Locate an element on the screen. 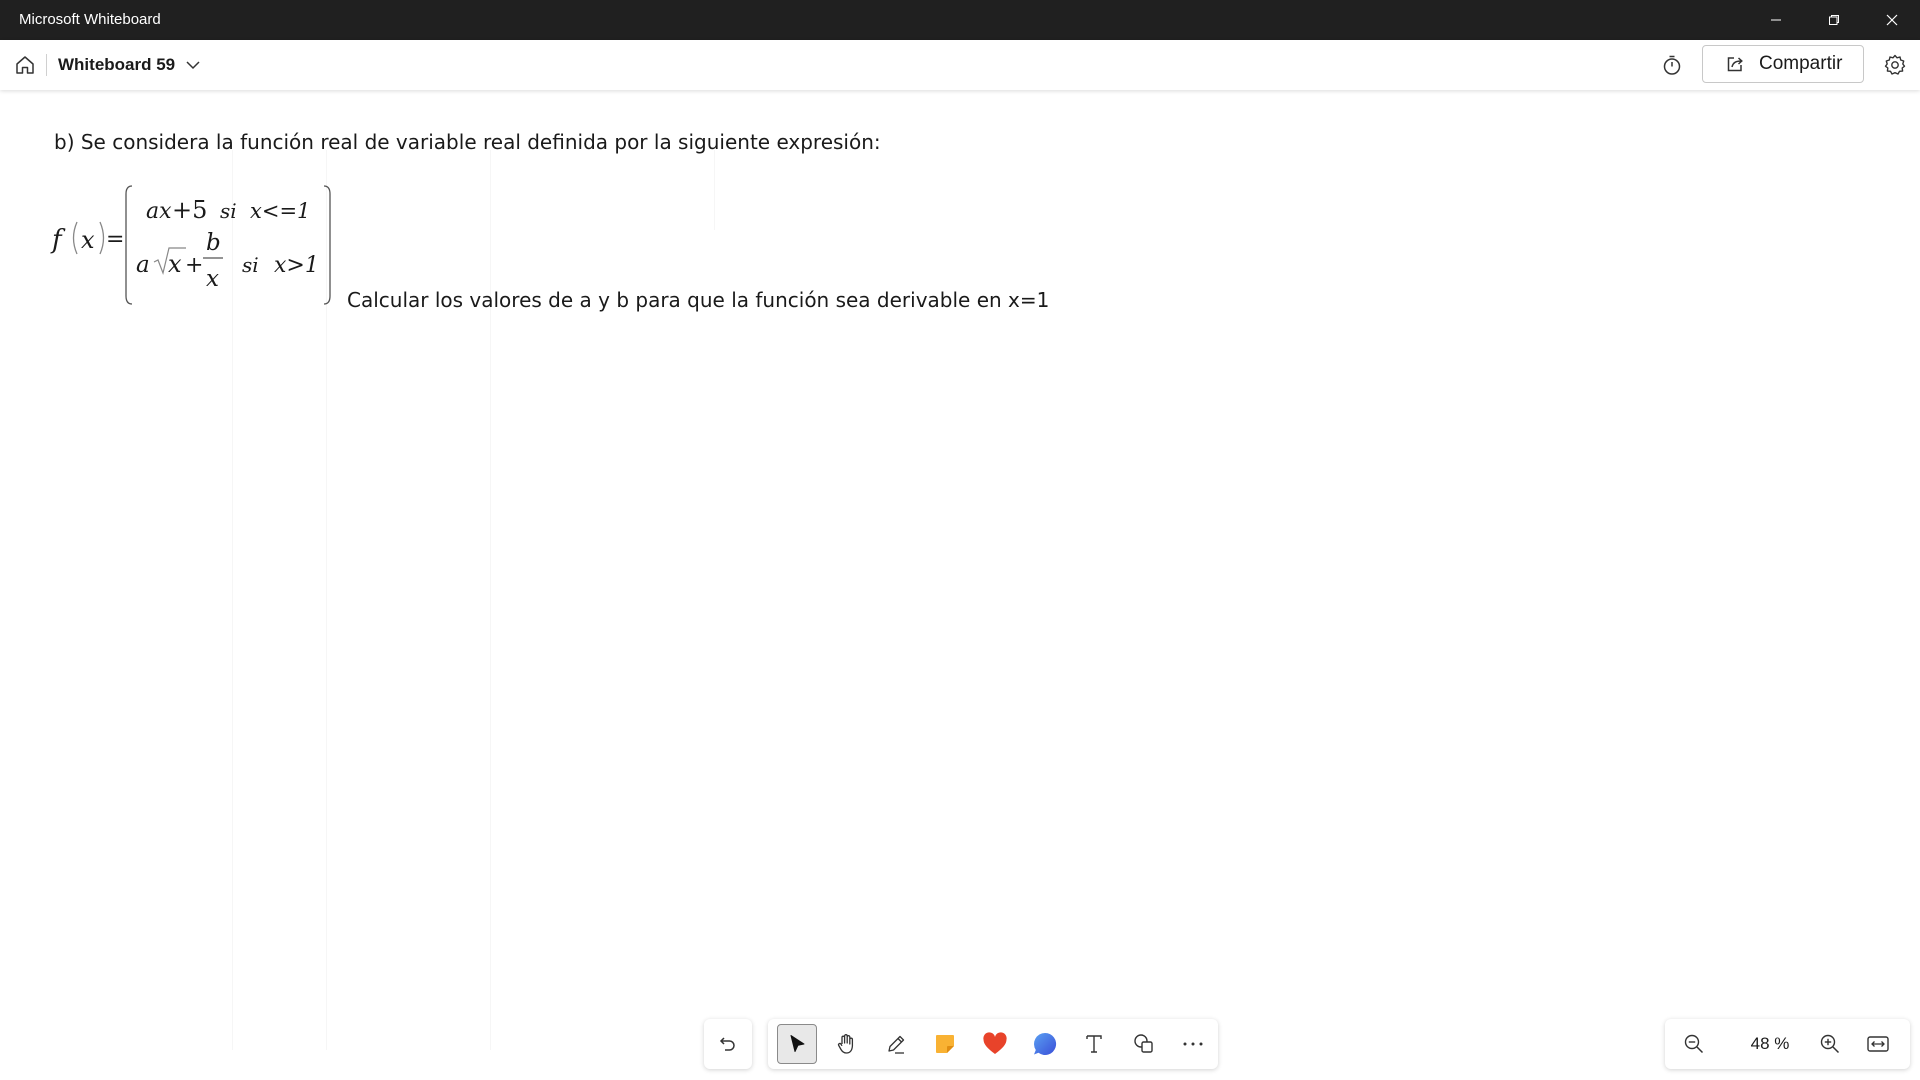 The height and width of the screenshot is (1080, 1920). board-title: Whiteboard 59 is located at coordinates (117, 64).